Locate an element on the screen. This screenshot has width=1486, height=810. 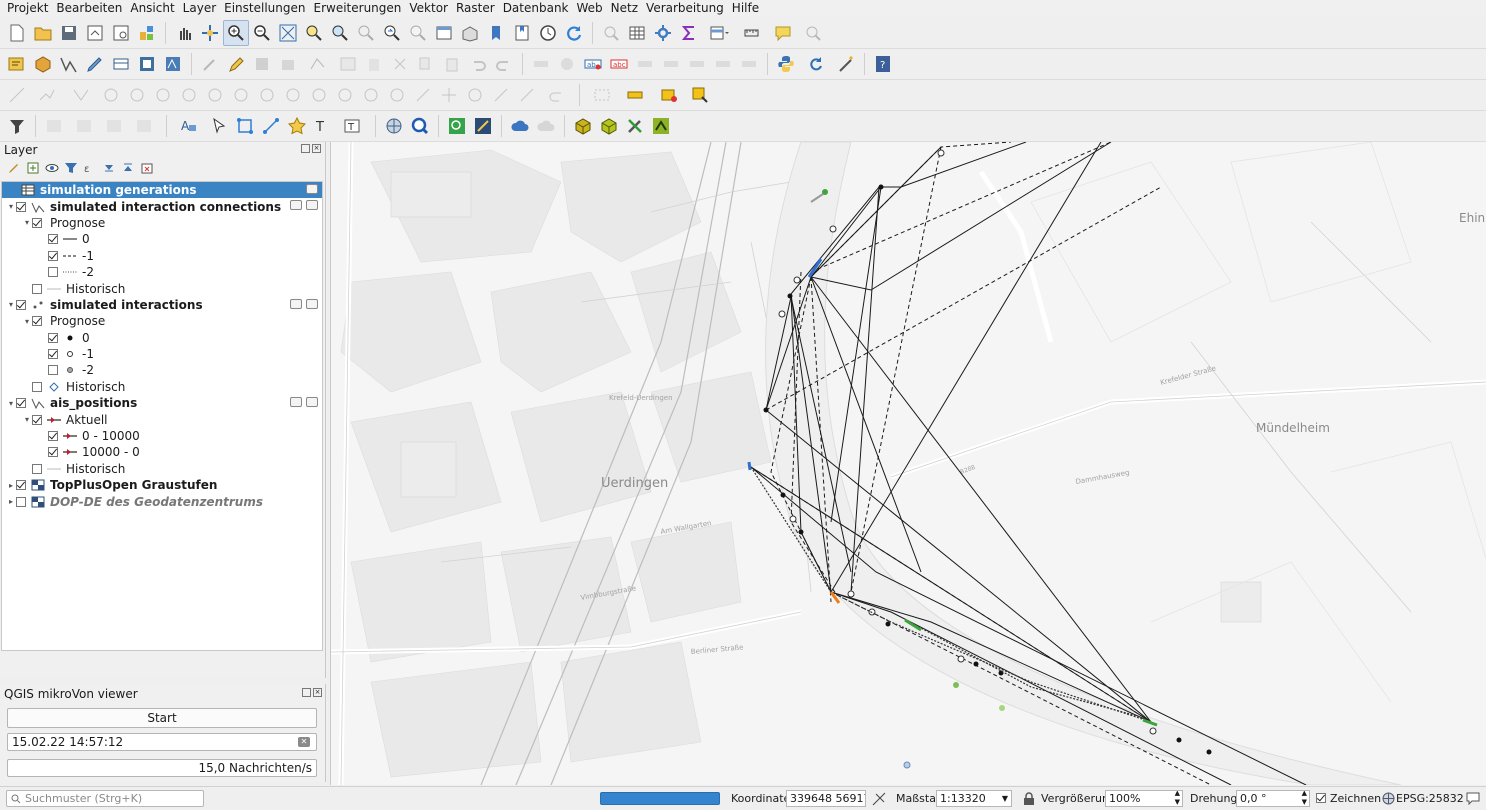
layer-tree-row: ▾ Prognose is located at coordinates (162, 321).